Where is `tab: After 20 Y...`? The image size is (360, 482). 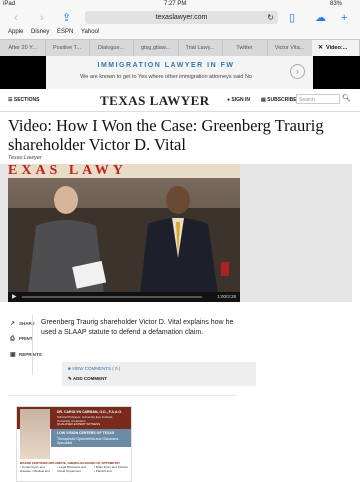
tab: After 20 Y... is located at coordinates (23, 48).